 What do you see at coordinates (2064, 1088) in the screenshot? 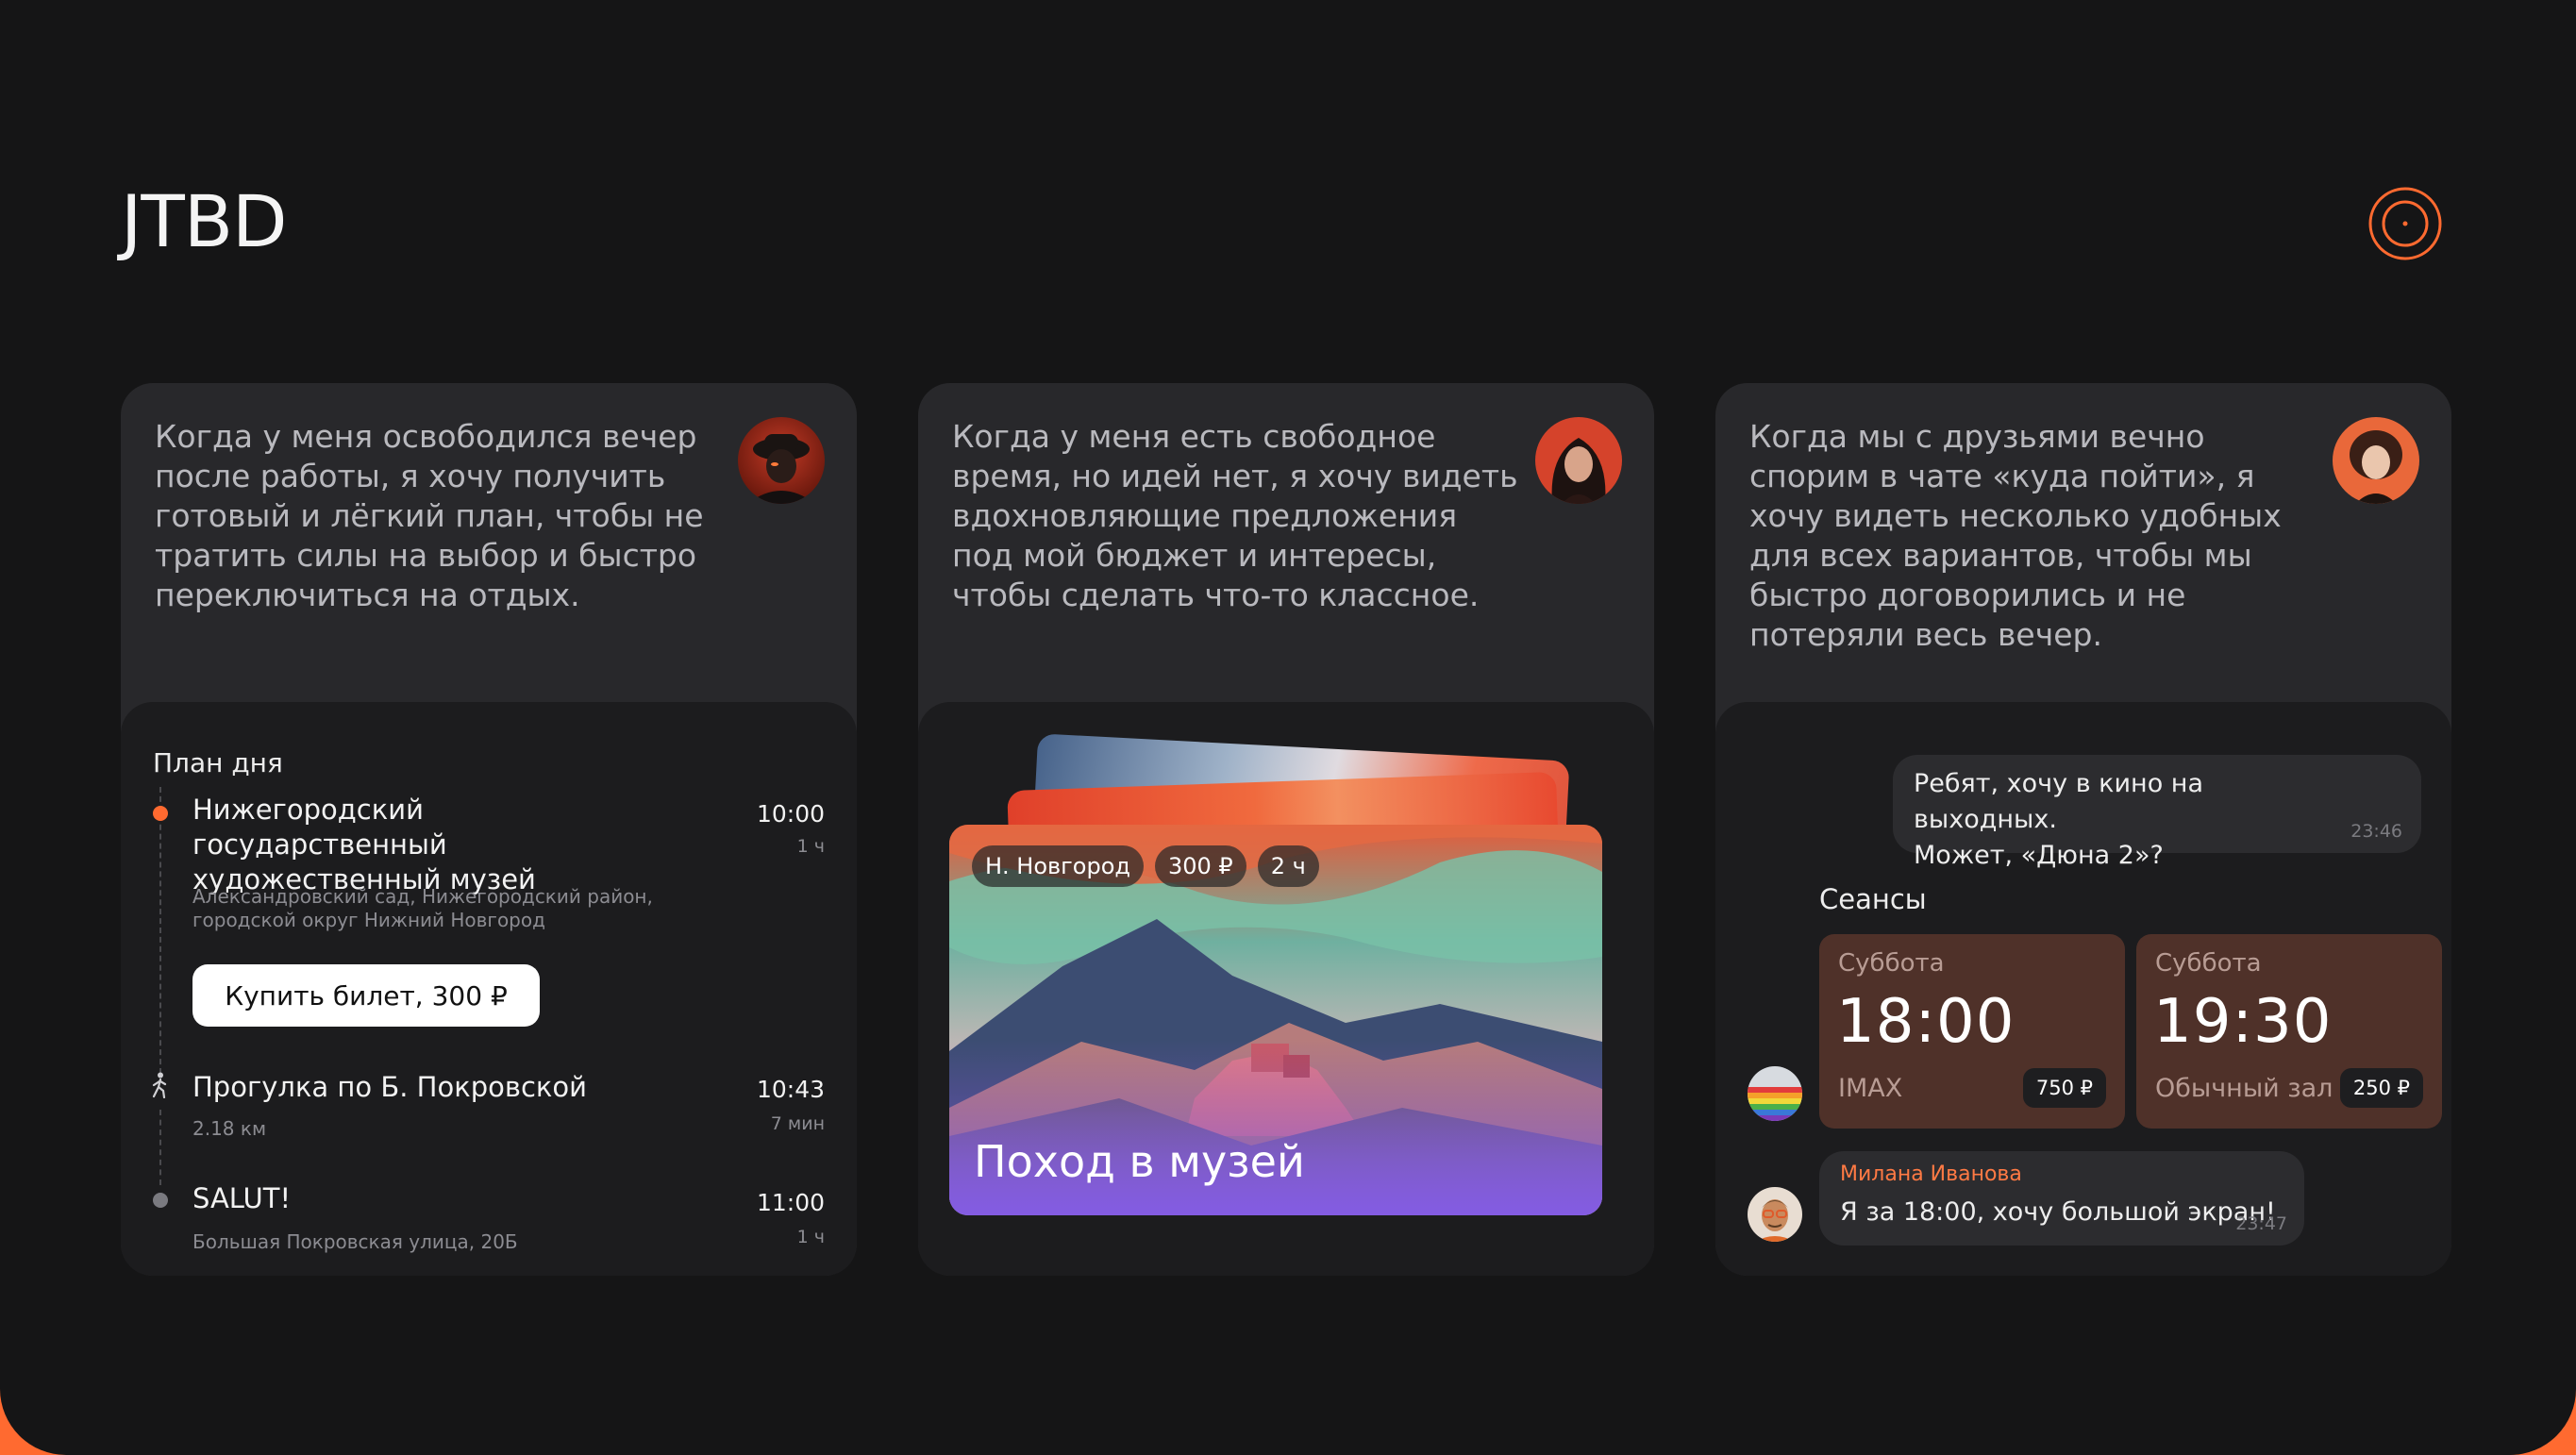
I see `session-price-badge: 750 ₽` at bounding box center [2064, 1088].